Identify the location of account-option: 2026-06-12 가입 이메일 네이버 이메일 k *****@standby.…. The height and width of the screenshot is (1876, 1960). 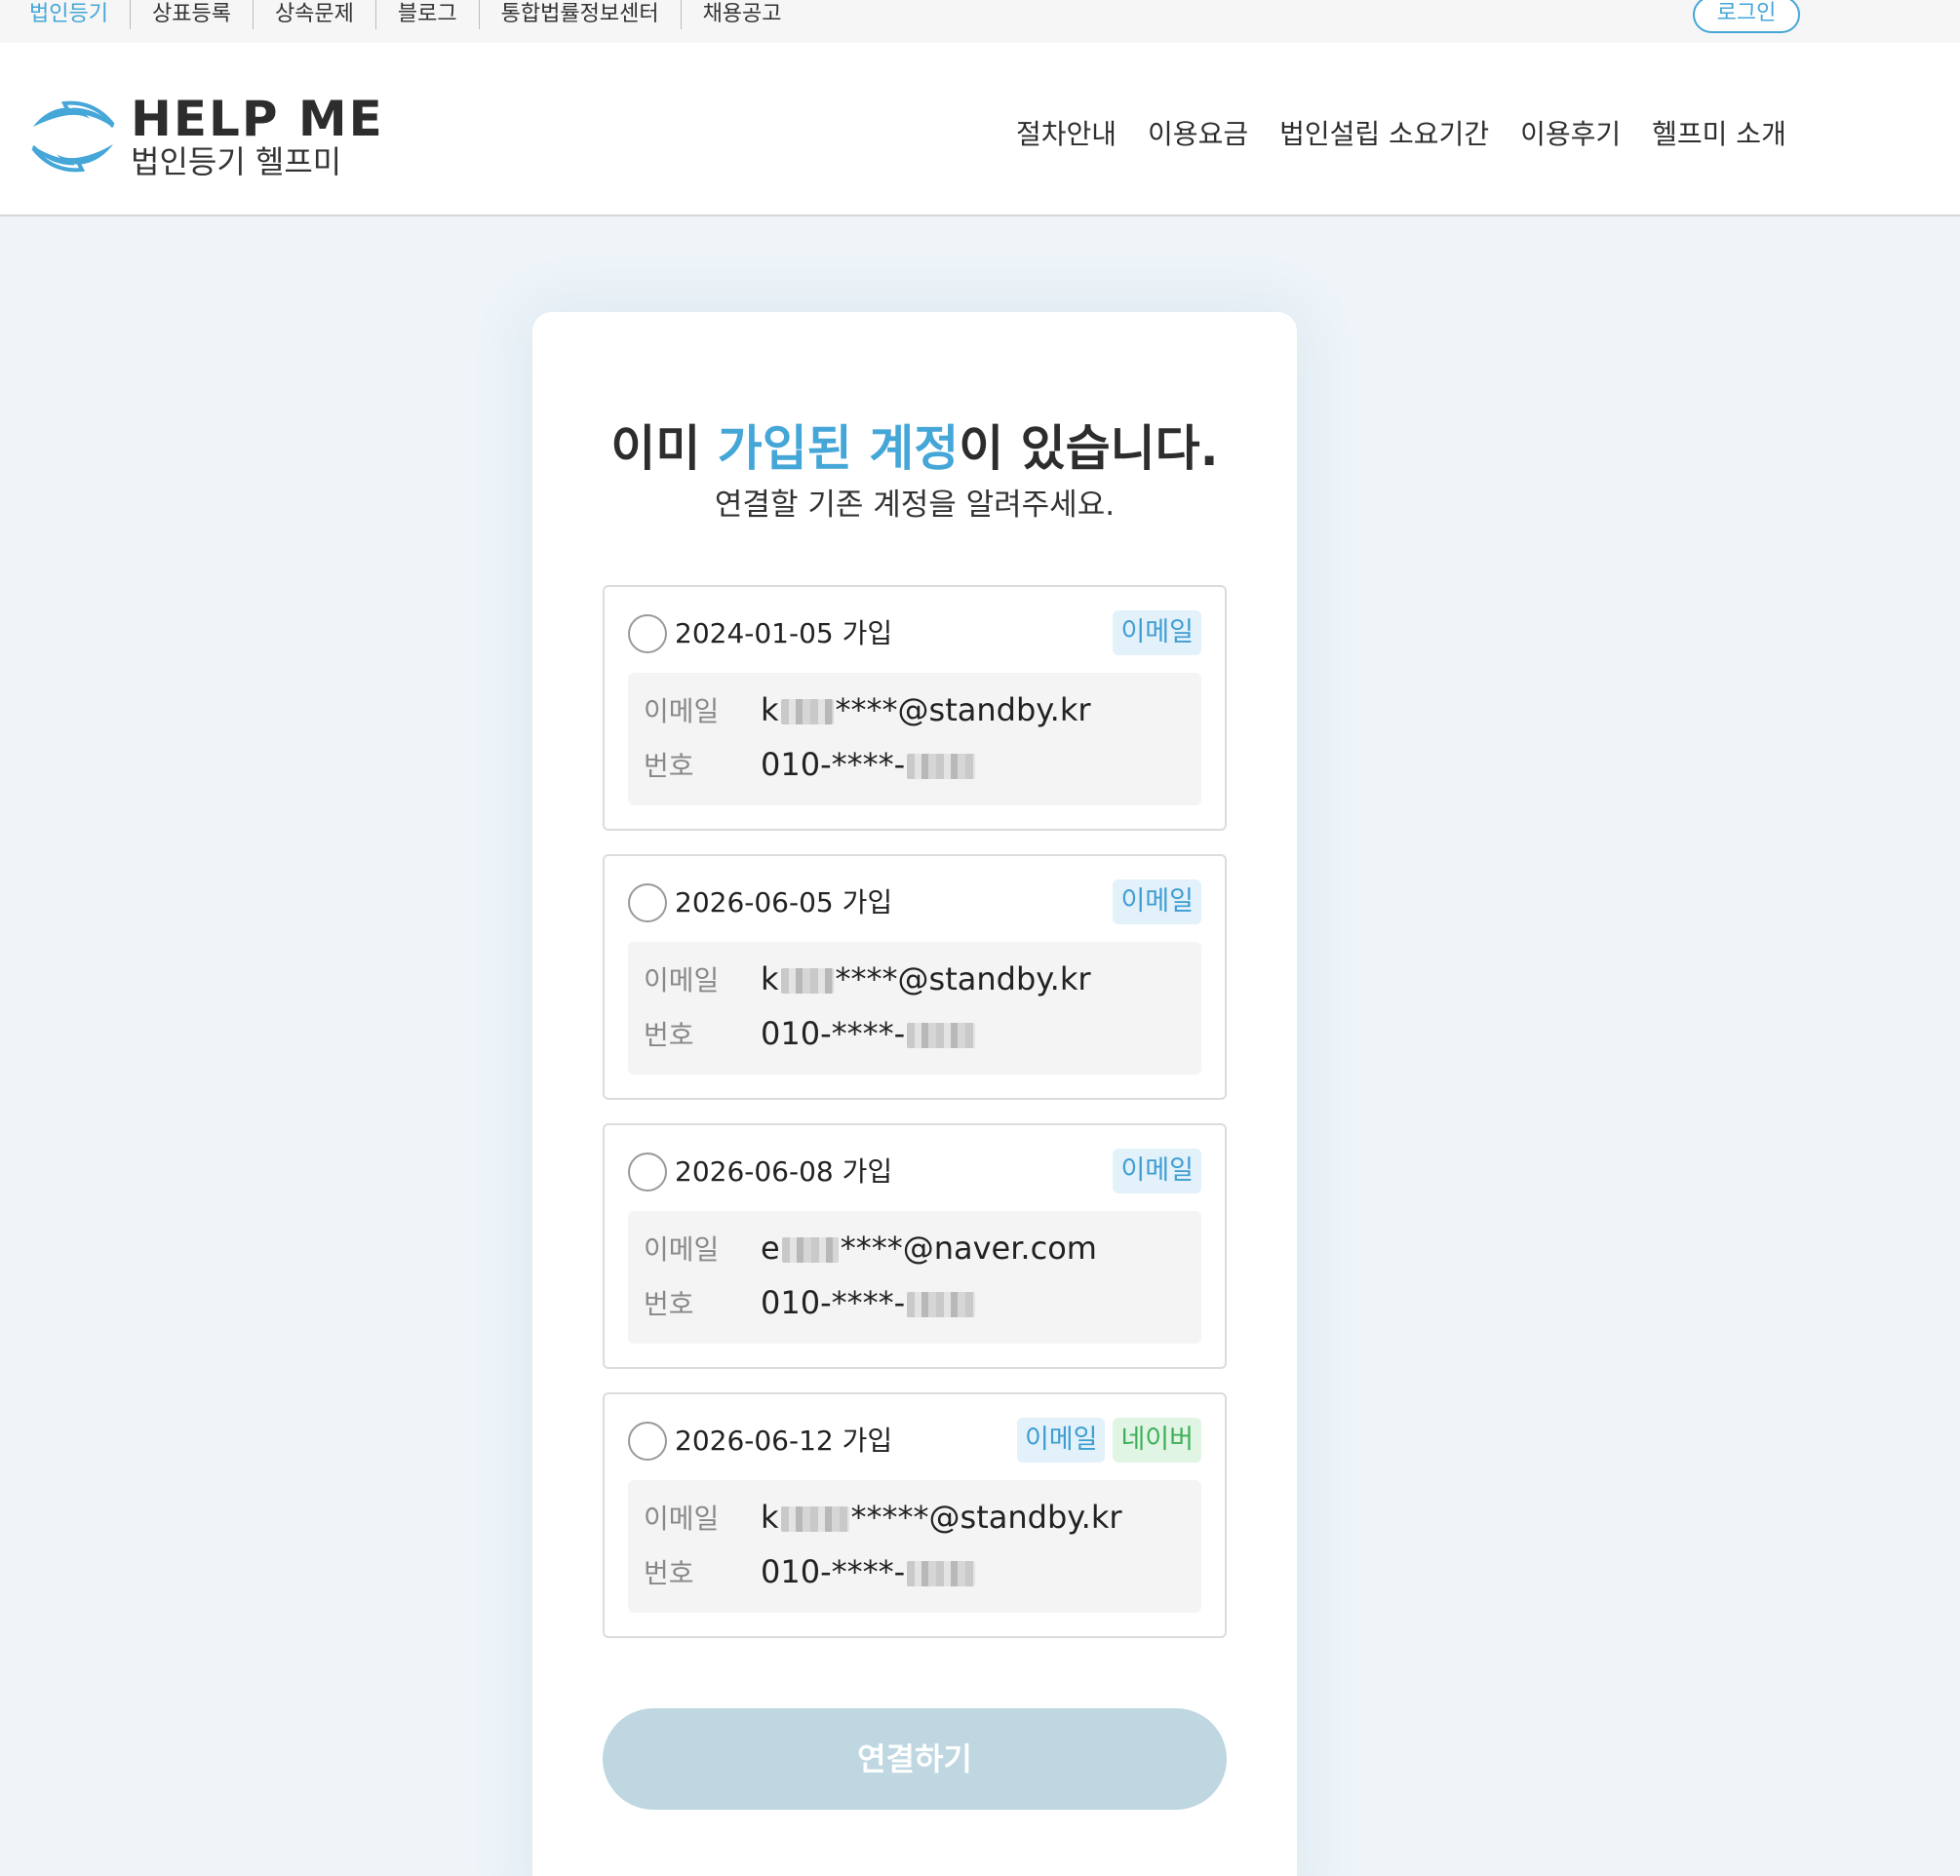
(915, 1515).